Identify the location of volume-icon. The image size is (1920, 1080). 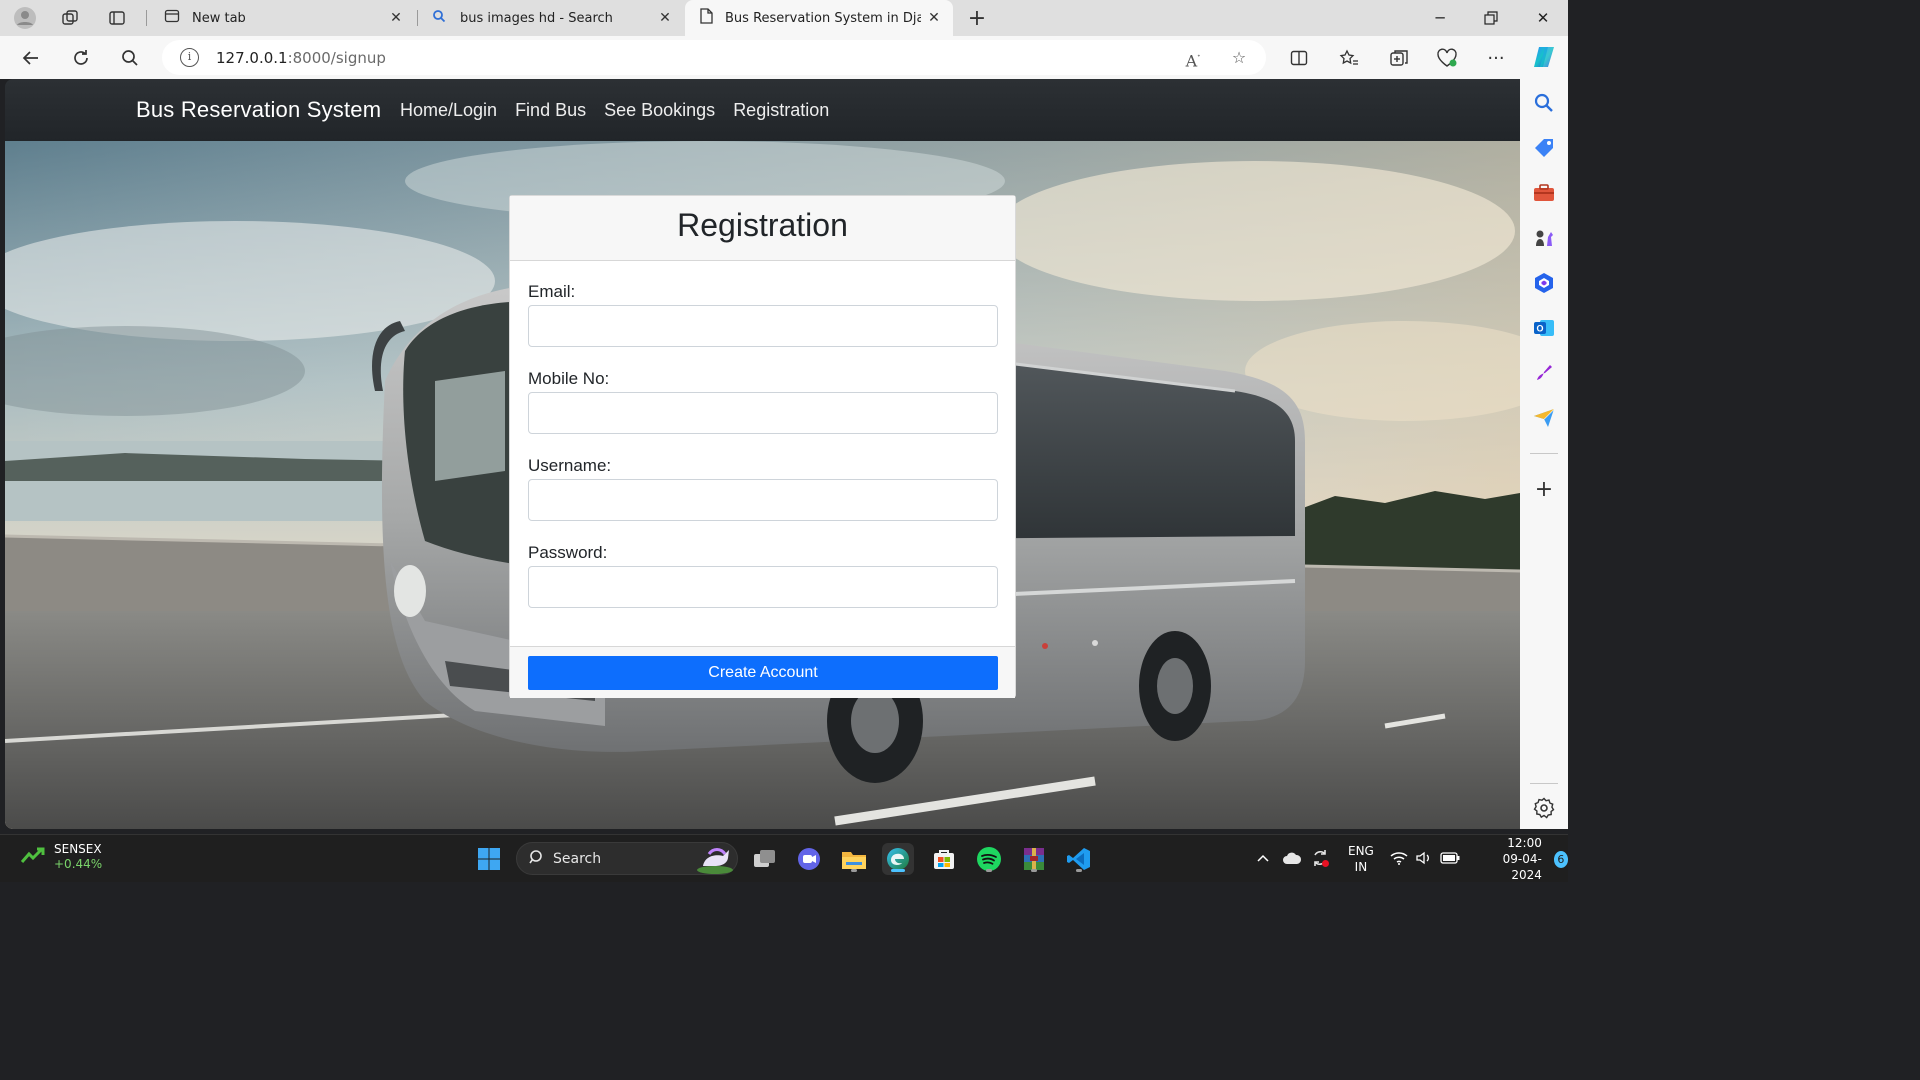
(1424, 859).